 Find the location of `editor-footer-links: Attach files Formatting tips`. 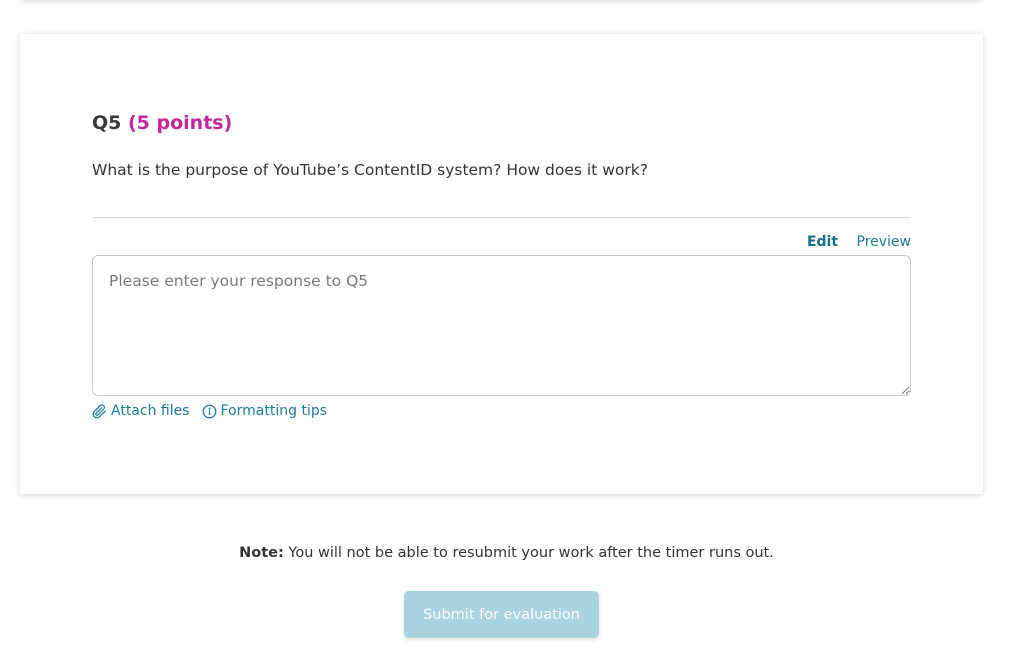

editor-footer-links: Attach files Formatting tips is located at coordinates (215, 411).